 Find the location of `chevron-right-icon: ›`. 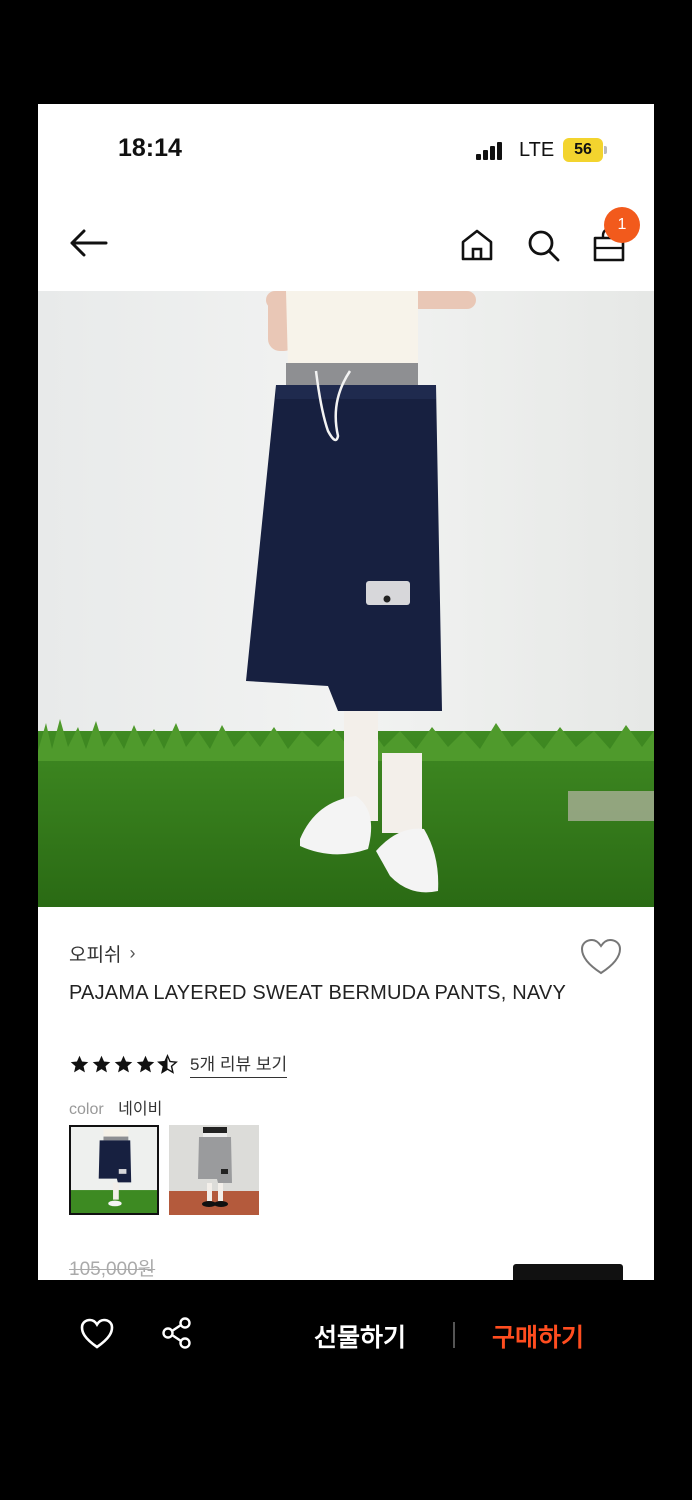

chevron-right-icon: › is located at coordinates (132, 953).